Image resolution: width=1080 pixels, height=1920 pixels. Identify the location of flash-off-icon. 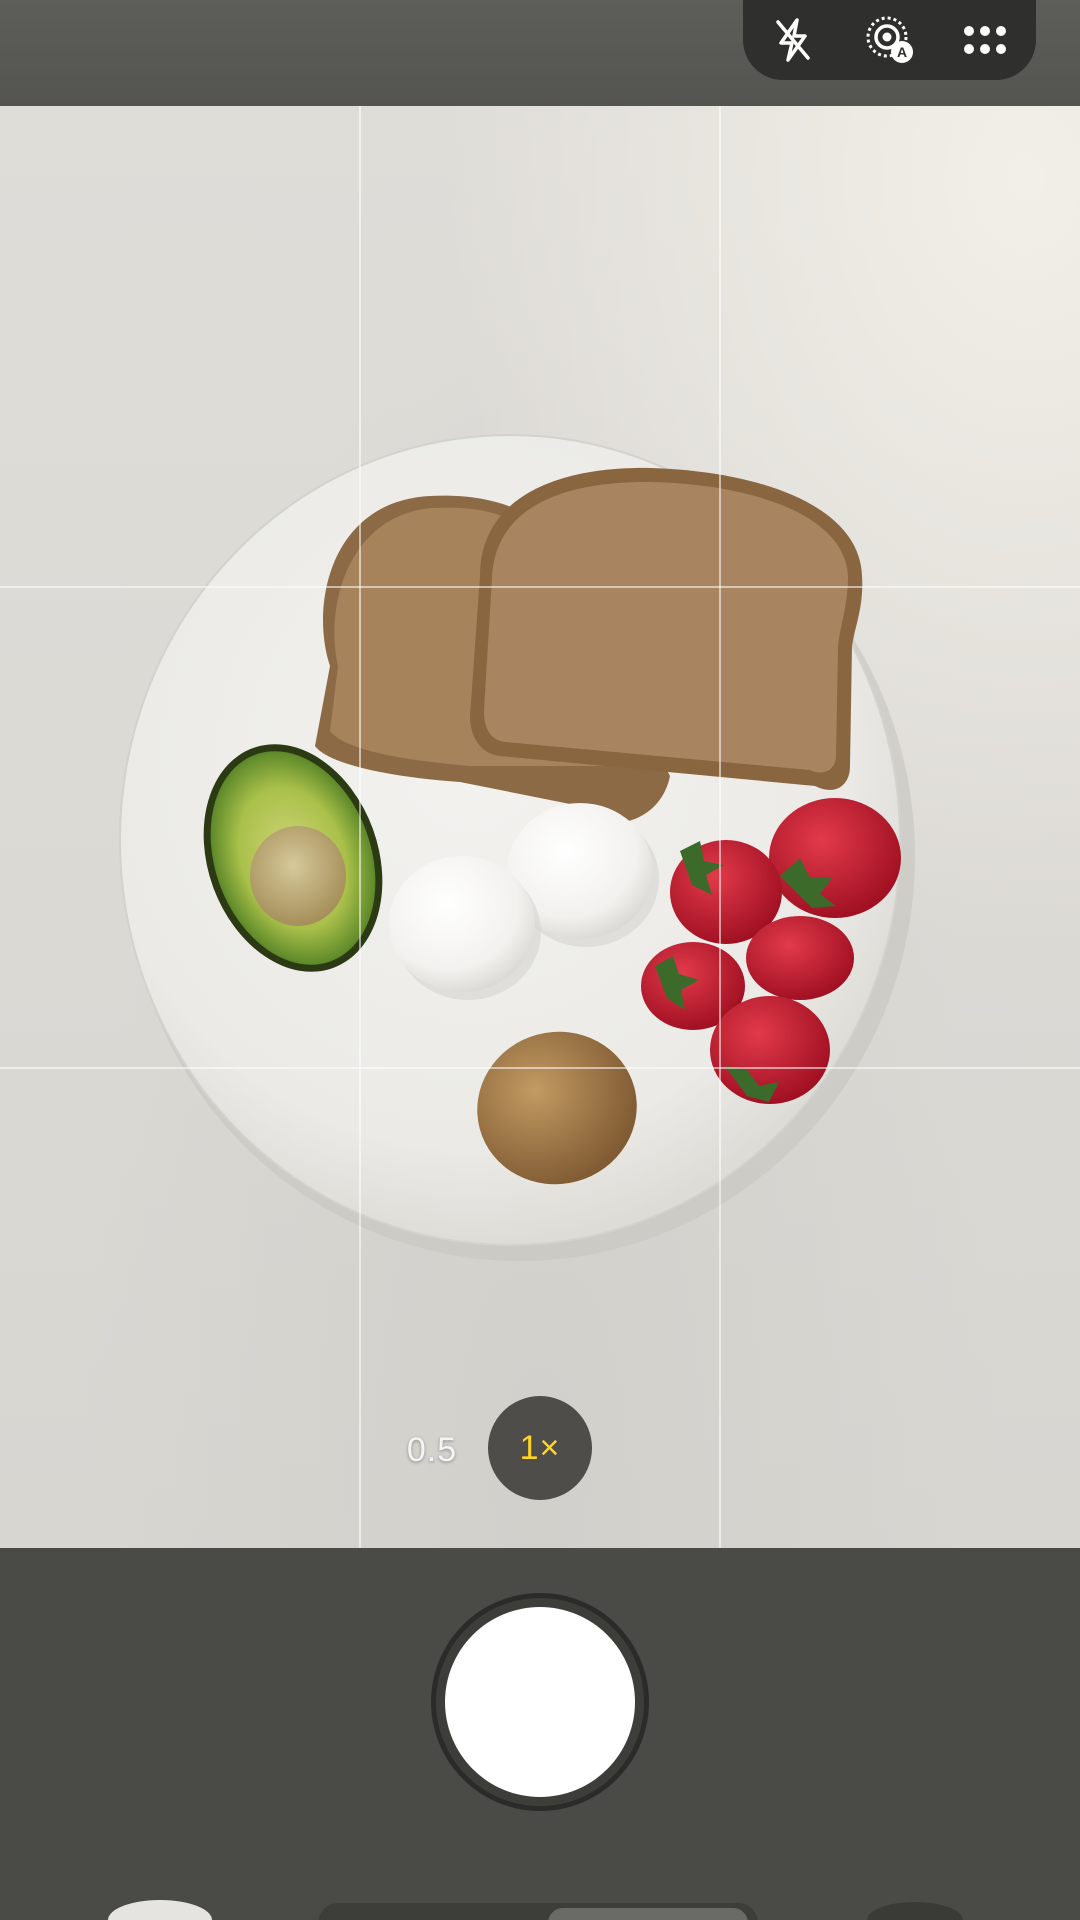
(793, 40).